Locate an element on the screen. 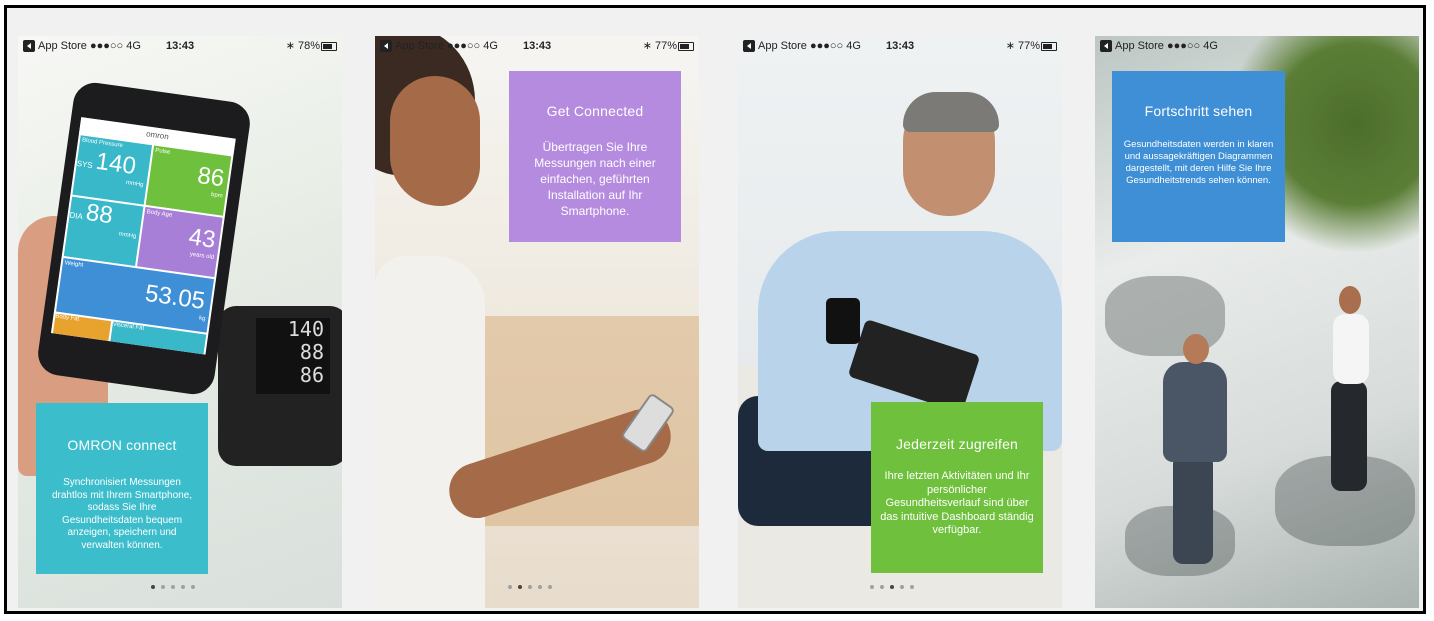  blood-pressure-monitor: 140 88 86 is located at coordinates (280, 386).